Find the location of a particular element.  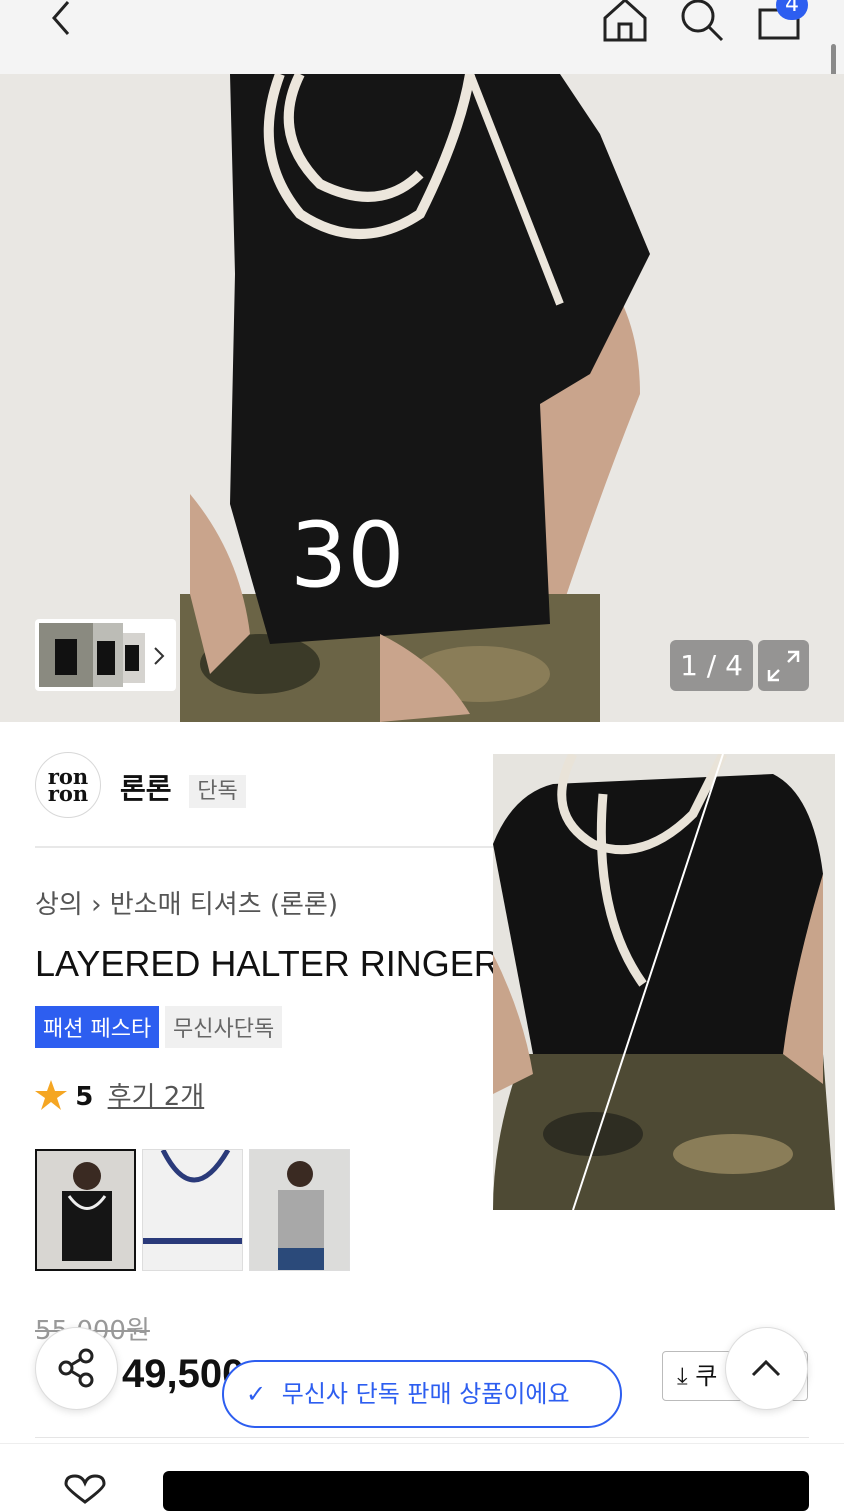

download-icon: ⤓ is located at coordinates (682, 1376).